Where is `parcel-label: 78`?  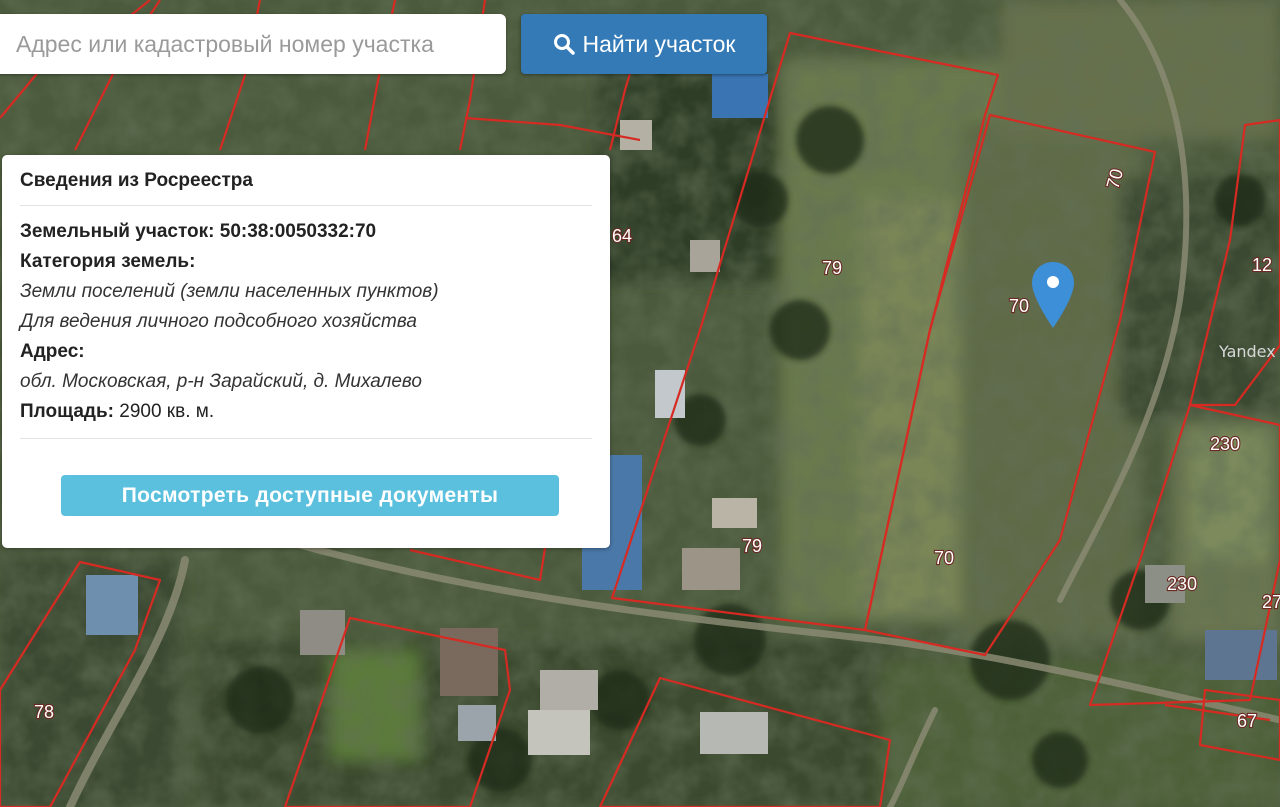 parcel-label: 78 is located at coordinates (44, 712).